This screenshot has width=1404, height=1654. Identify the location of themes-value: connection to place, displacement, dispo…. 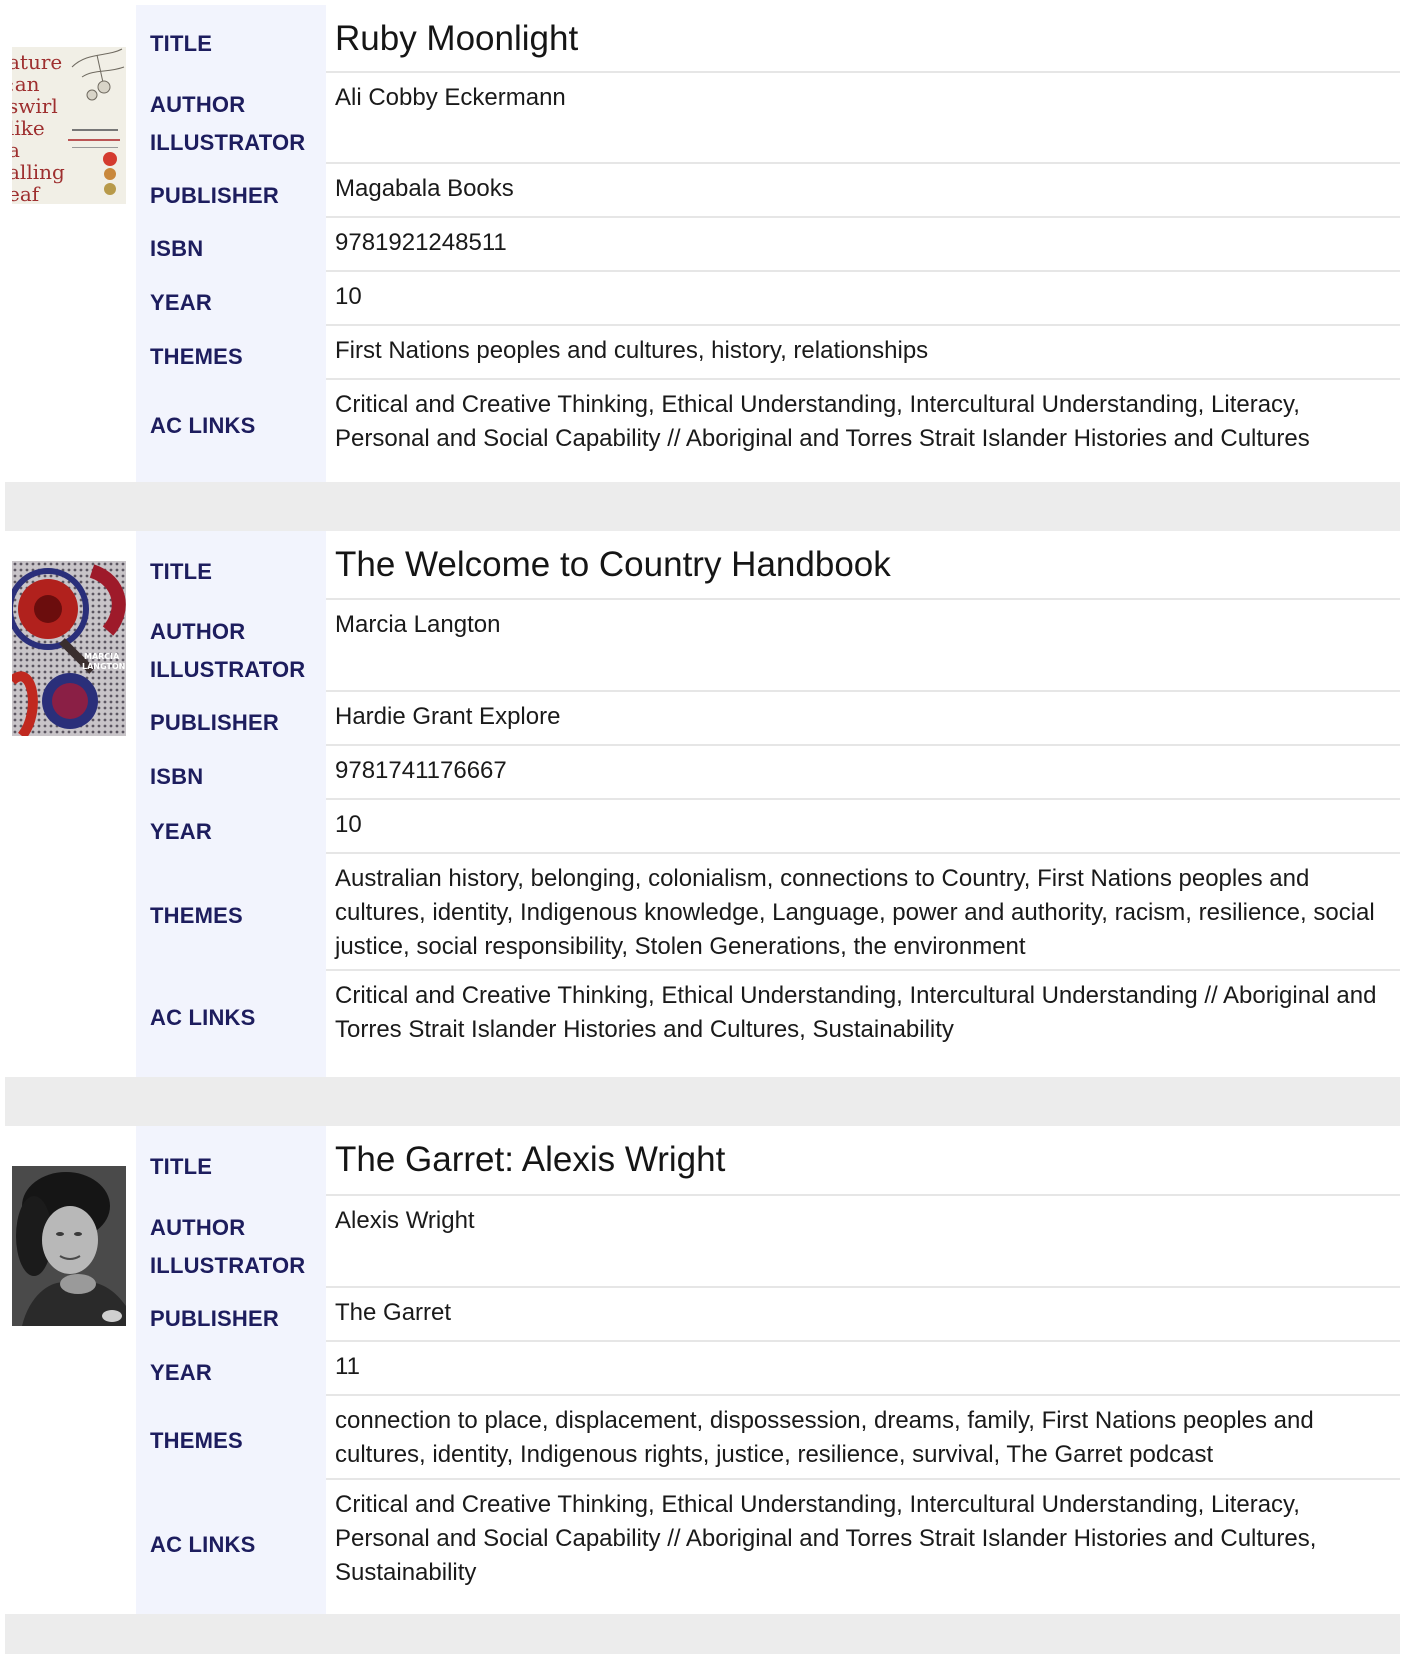
(863, 1438).